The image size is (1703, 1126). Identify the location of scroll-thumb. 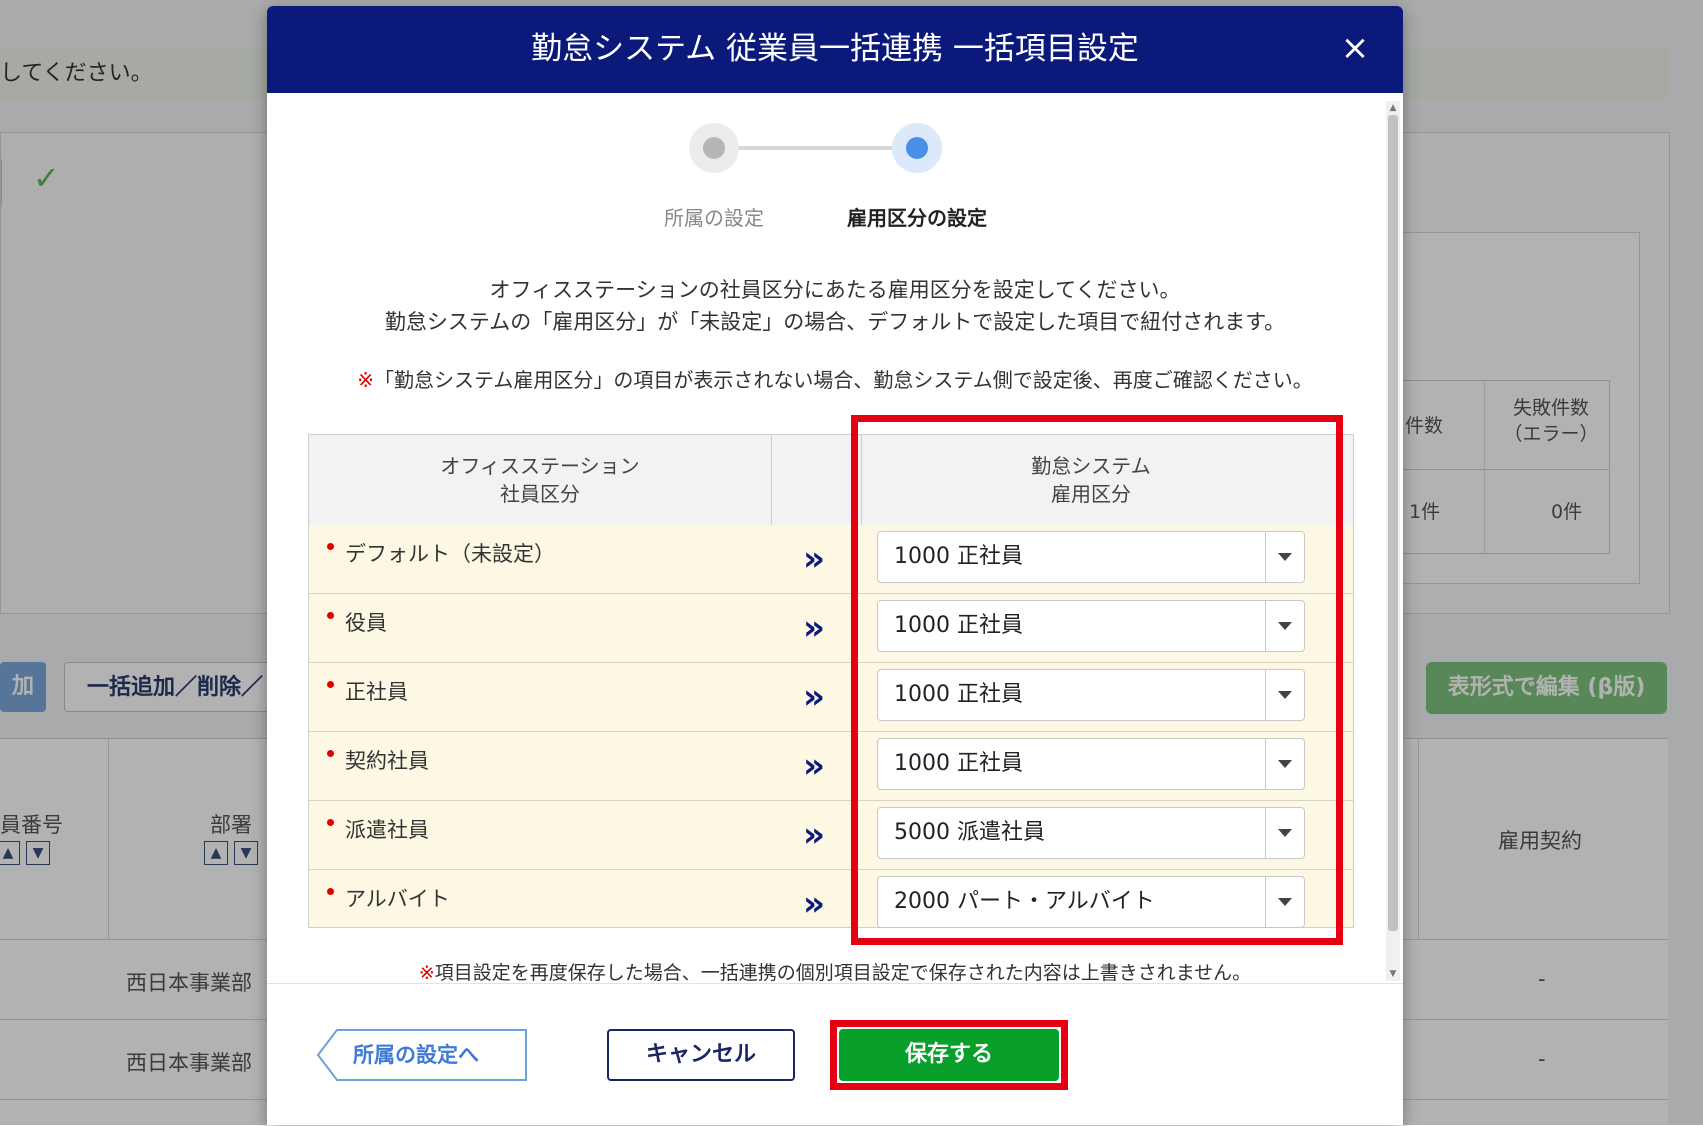
(1393, 523).